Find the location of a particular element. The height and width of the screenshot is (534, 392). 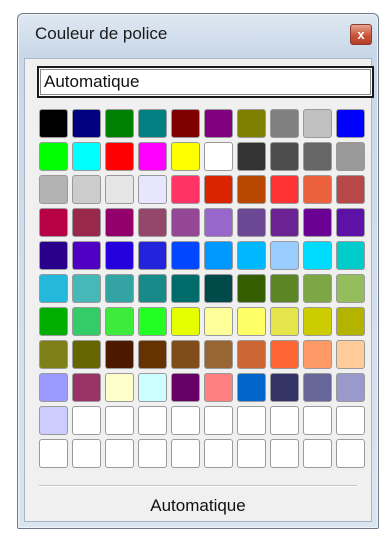

close-button: x is located at coordinates (361, 34).